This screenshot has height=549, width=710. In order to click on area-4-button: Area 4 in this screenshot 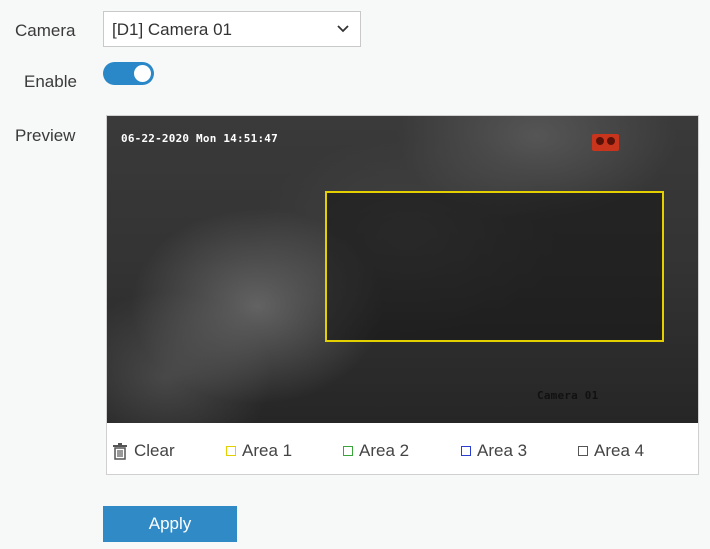, I will do `click(611, 451)`.